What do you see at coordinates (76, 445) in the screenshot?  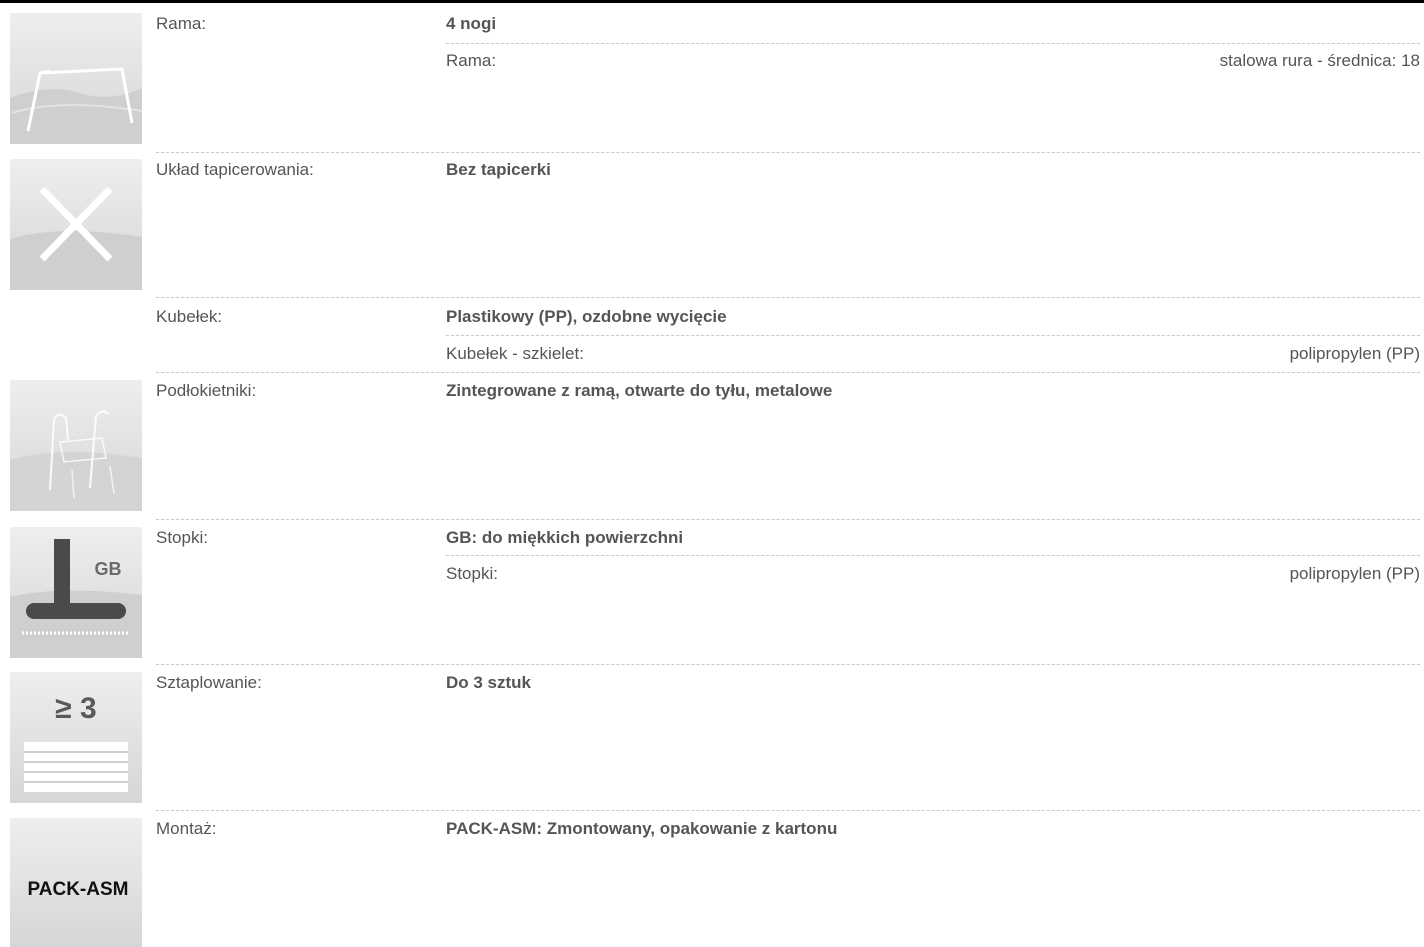 I see `armrest-icon` at bounding box center [76, 445].